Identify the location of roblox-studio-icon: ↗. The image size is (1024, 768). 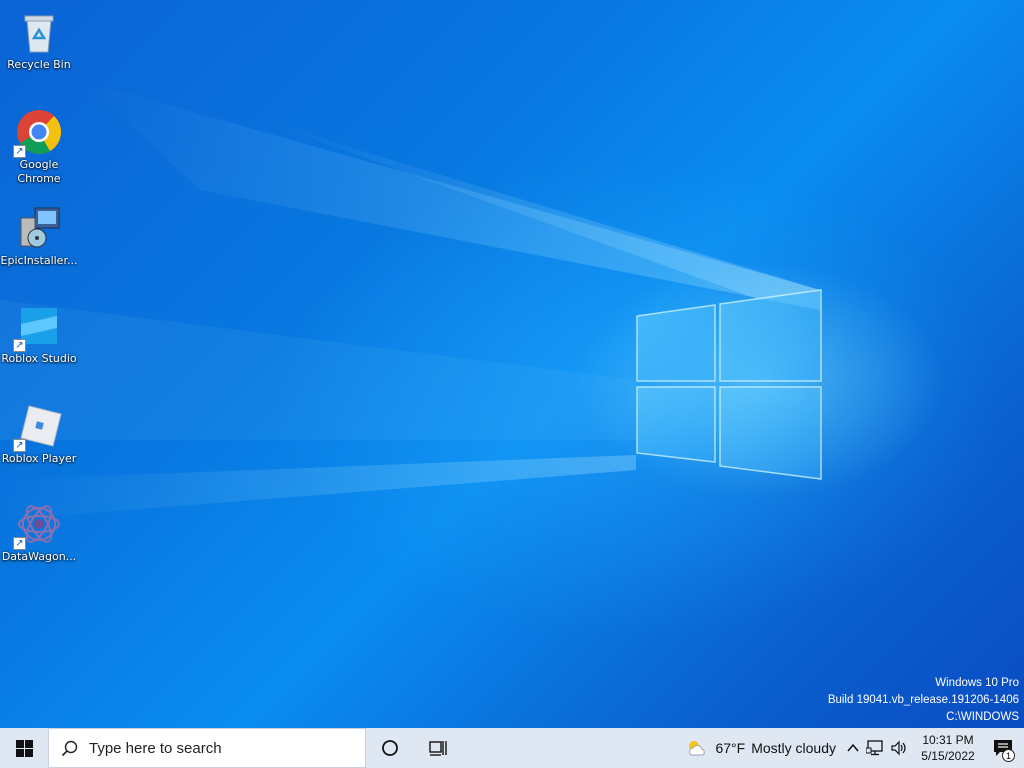
(38, 327).